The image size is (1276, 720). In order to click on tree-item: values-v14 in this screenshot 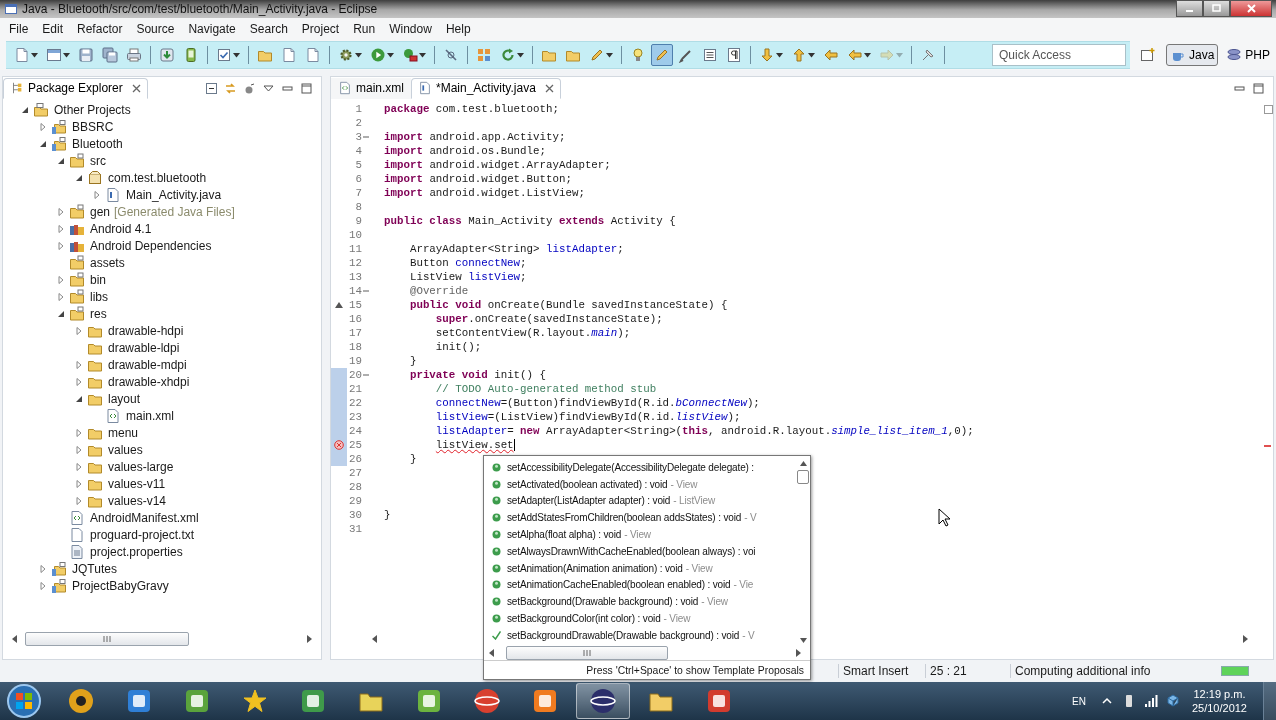, I will do `click(162, 500)`.